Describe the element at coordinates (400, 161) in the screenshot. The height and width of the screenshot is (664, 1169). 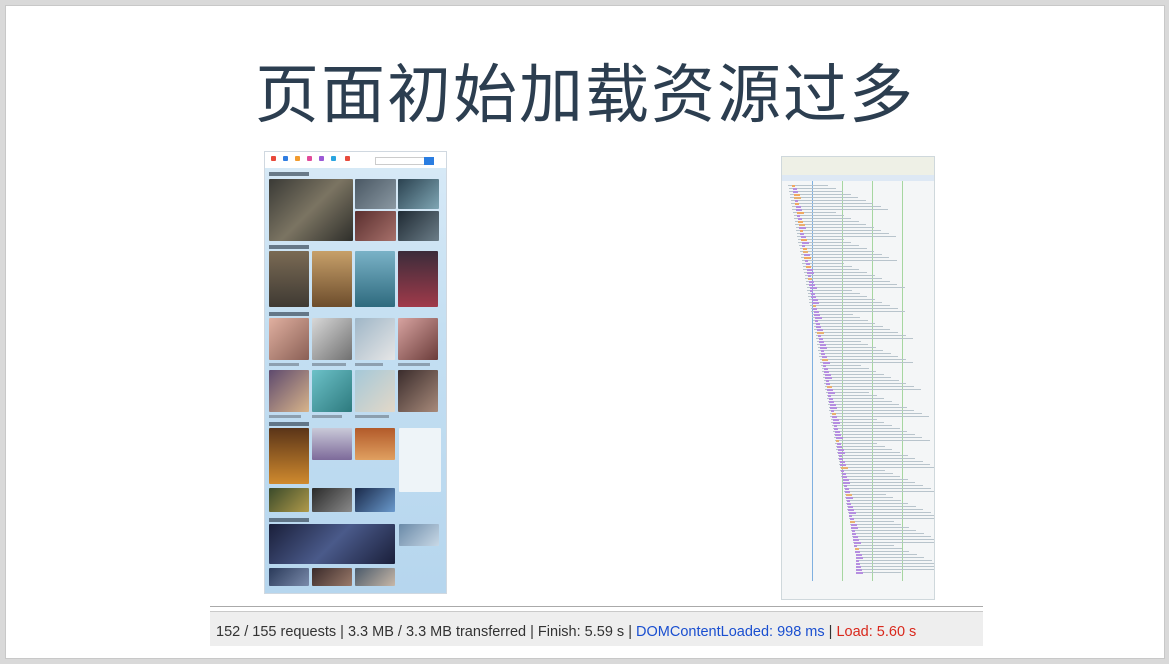
I see `search-input` at that location.